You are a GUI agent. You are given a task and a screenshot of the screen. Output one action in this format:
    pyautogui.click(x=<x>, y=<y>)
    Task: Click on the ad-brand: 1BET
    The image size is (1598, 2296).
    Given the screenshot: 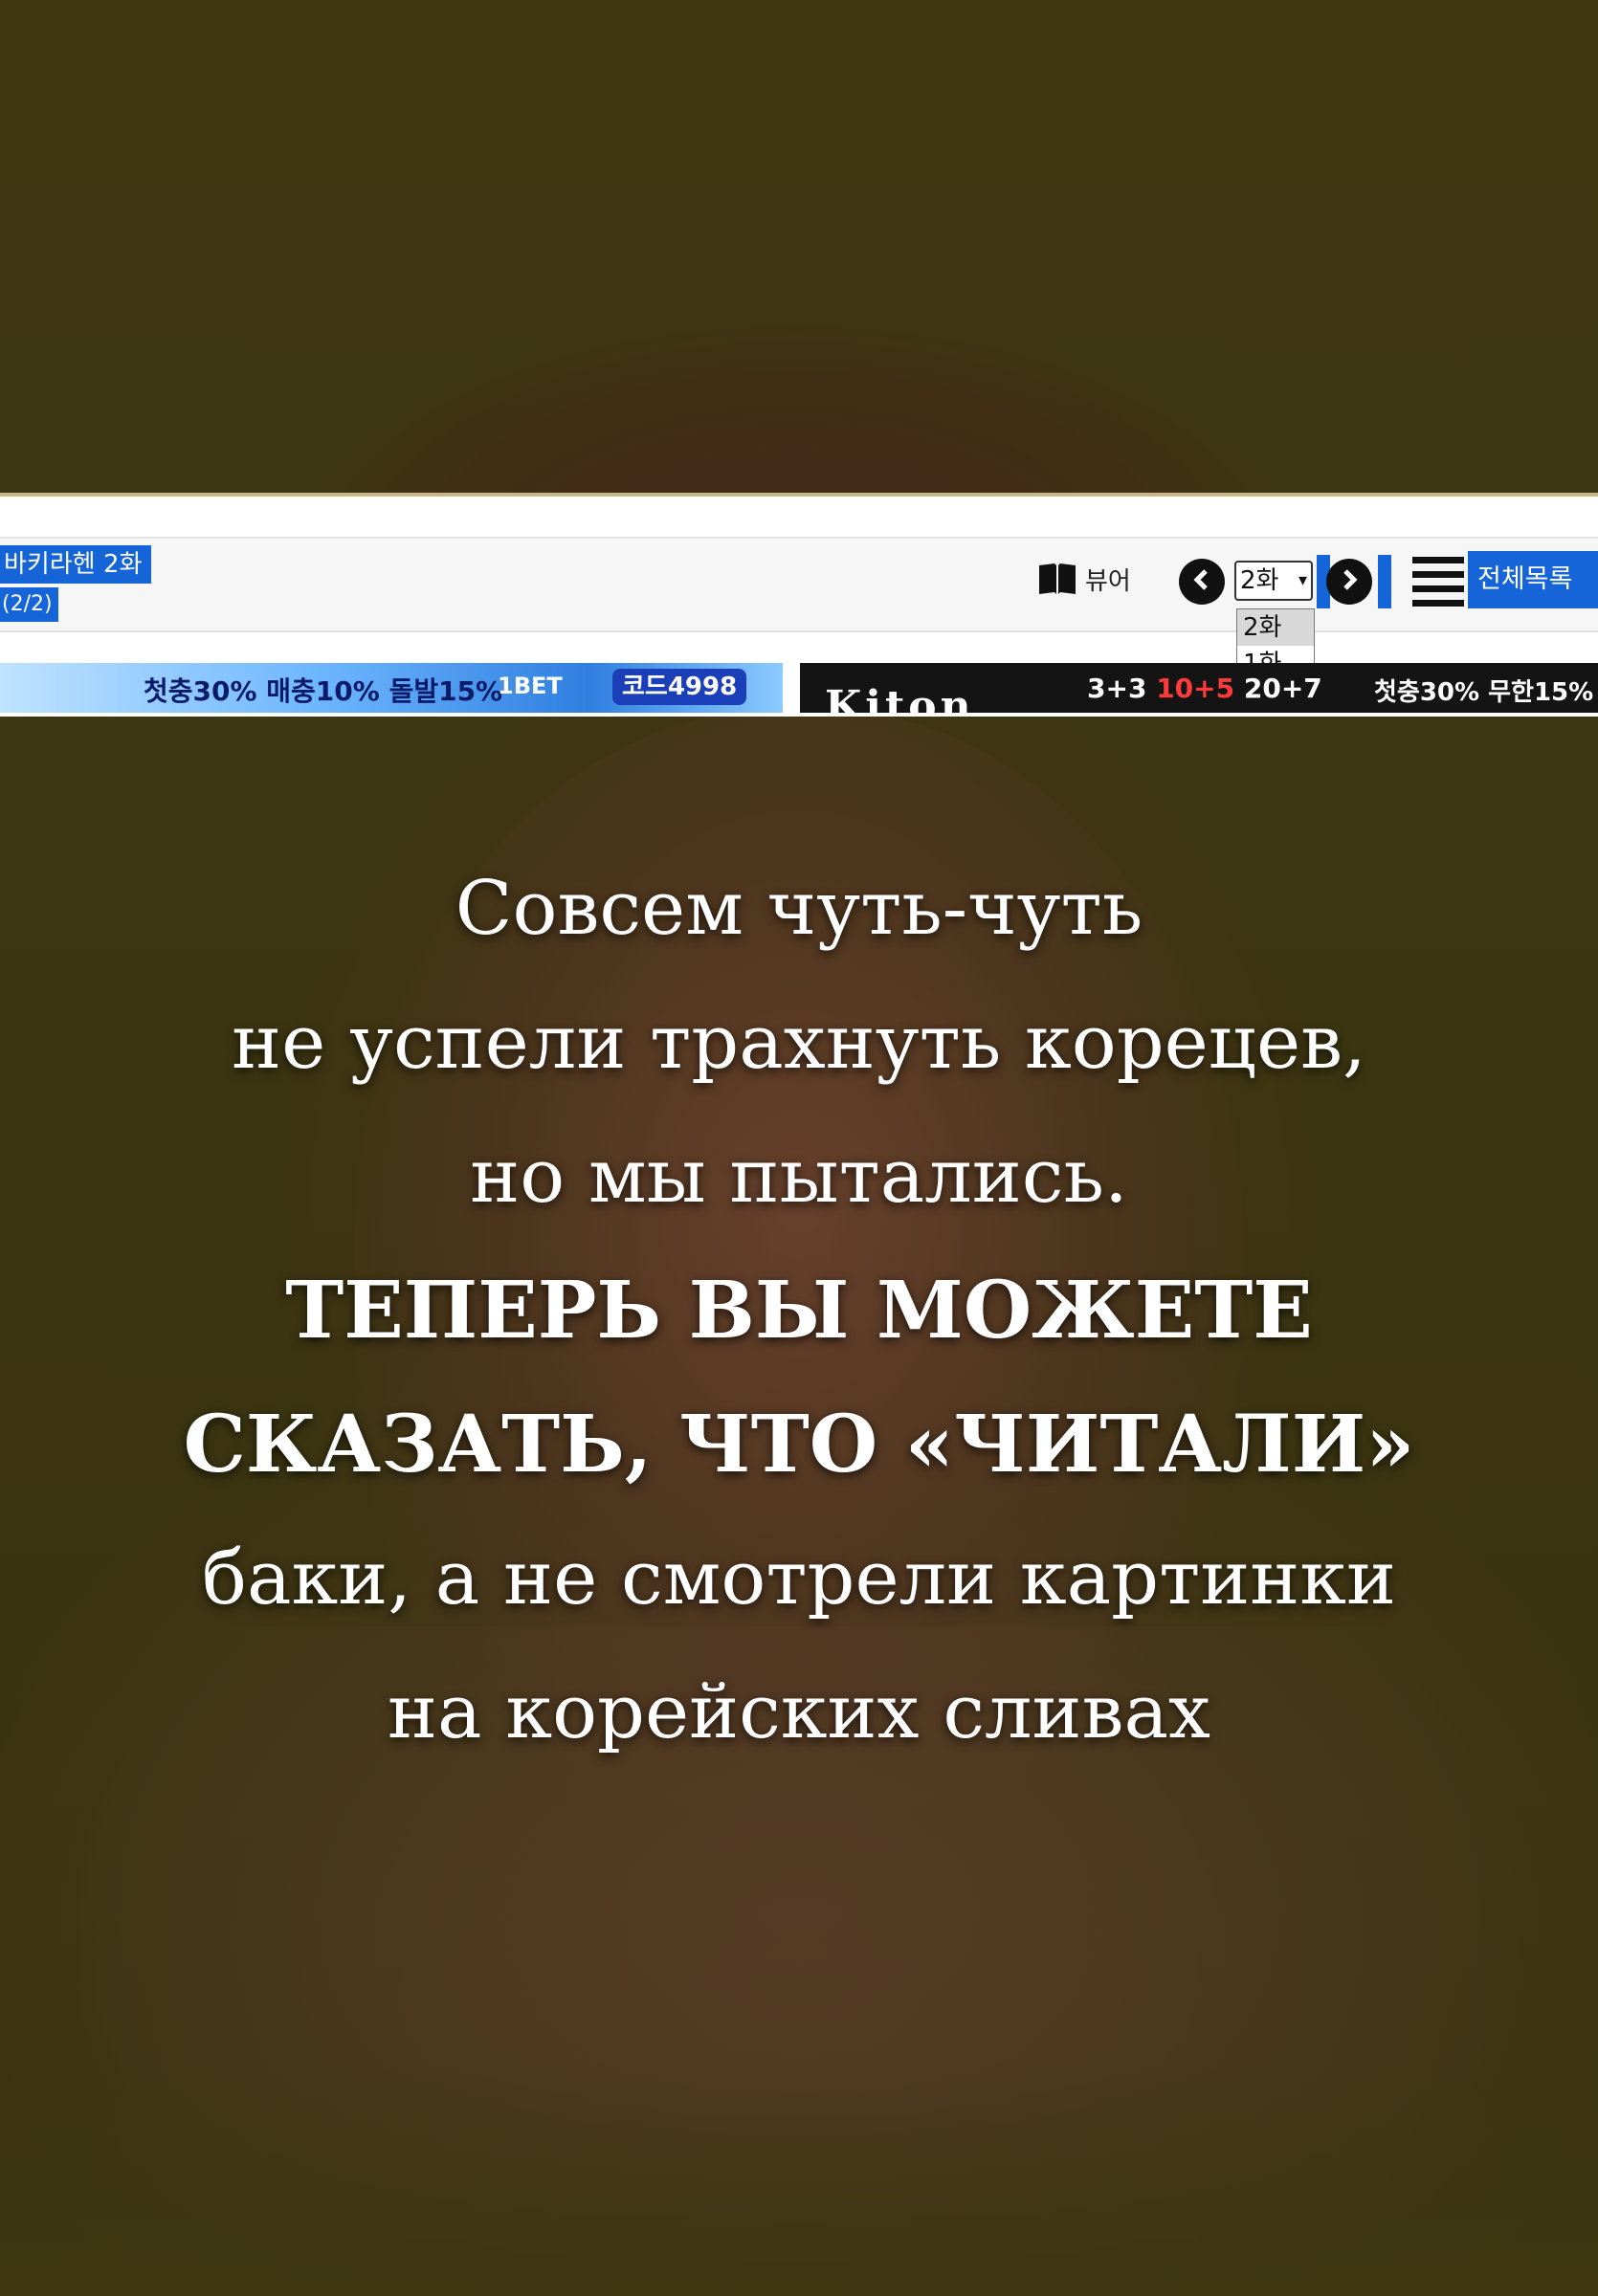 What is the action you would take?
    pyautogui.click(x=530, y=686)
    